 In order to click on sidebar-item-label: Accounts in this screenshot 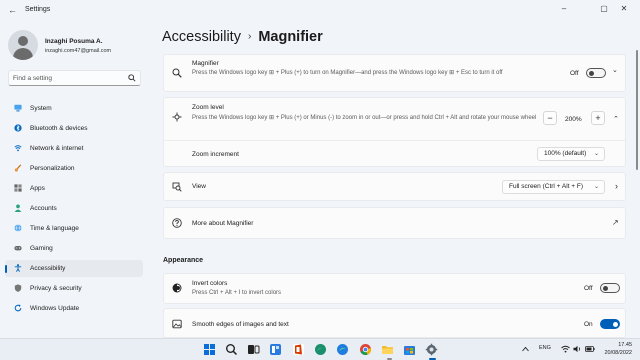, I will do `click(43, 208)`.